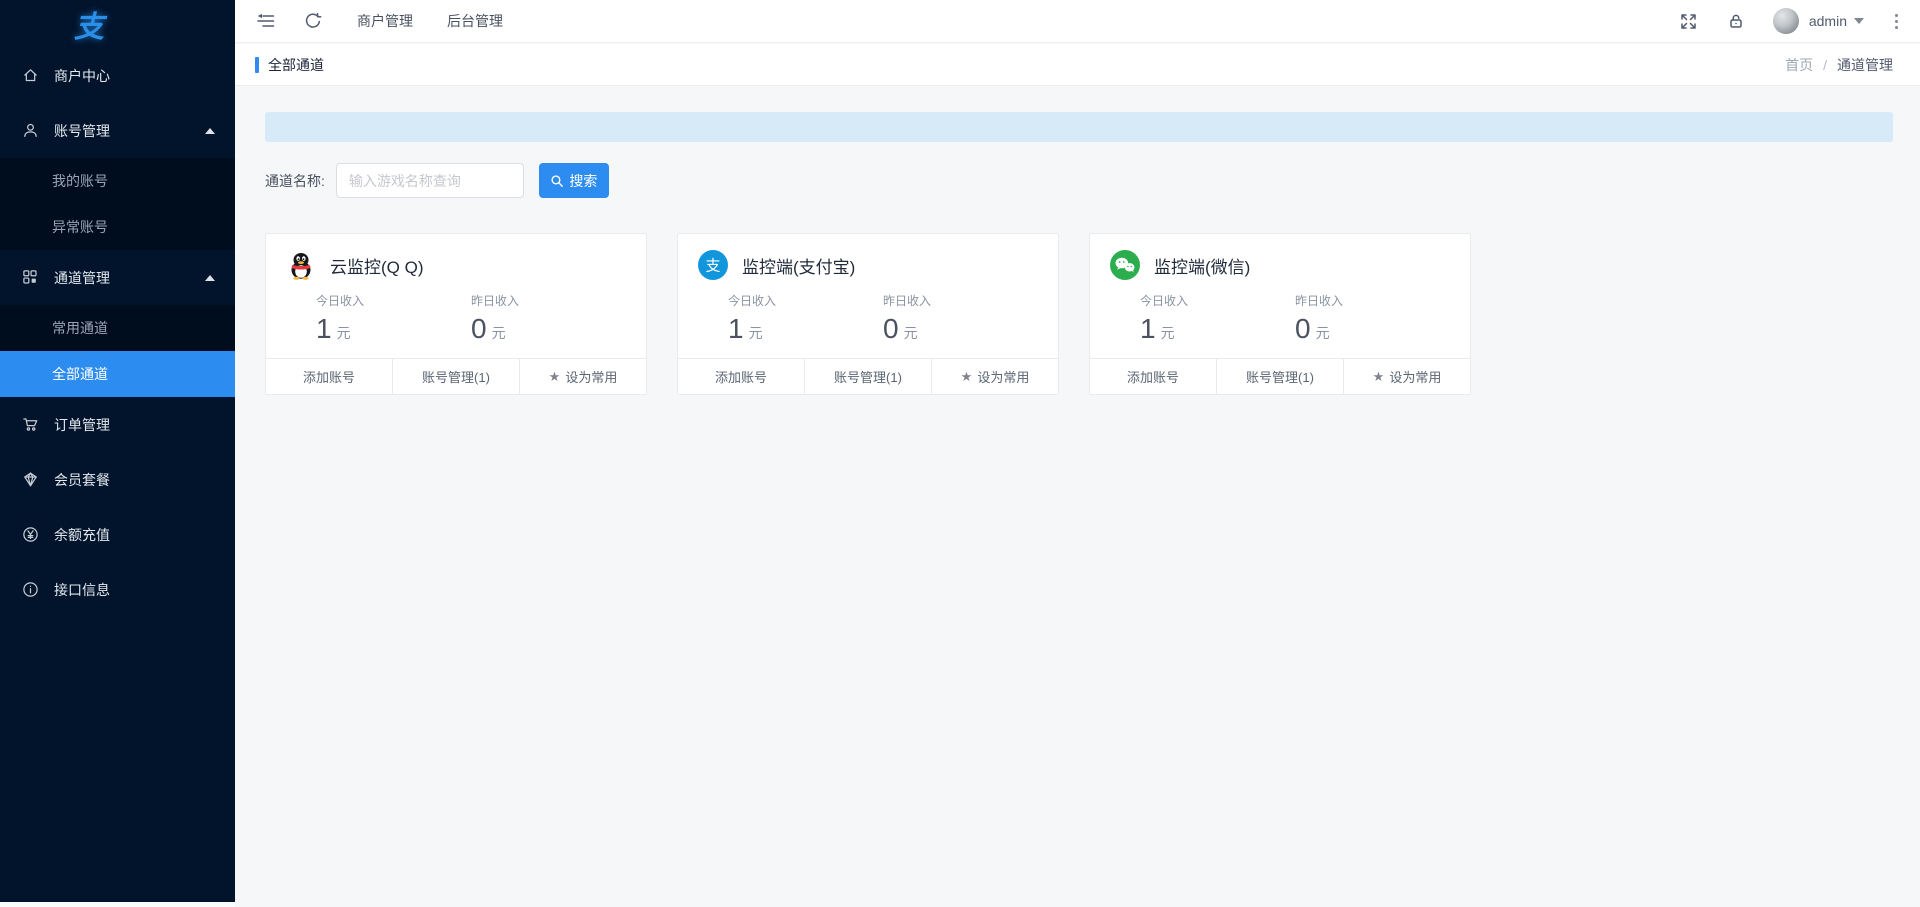 This screenshot has height=907, width=1920. I want to click on user-menu: admin, so click(1836, 21).